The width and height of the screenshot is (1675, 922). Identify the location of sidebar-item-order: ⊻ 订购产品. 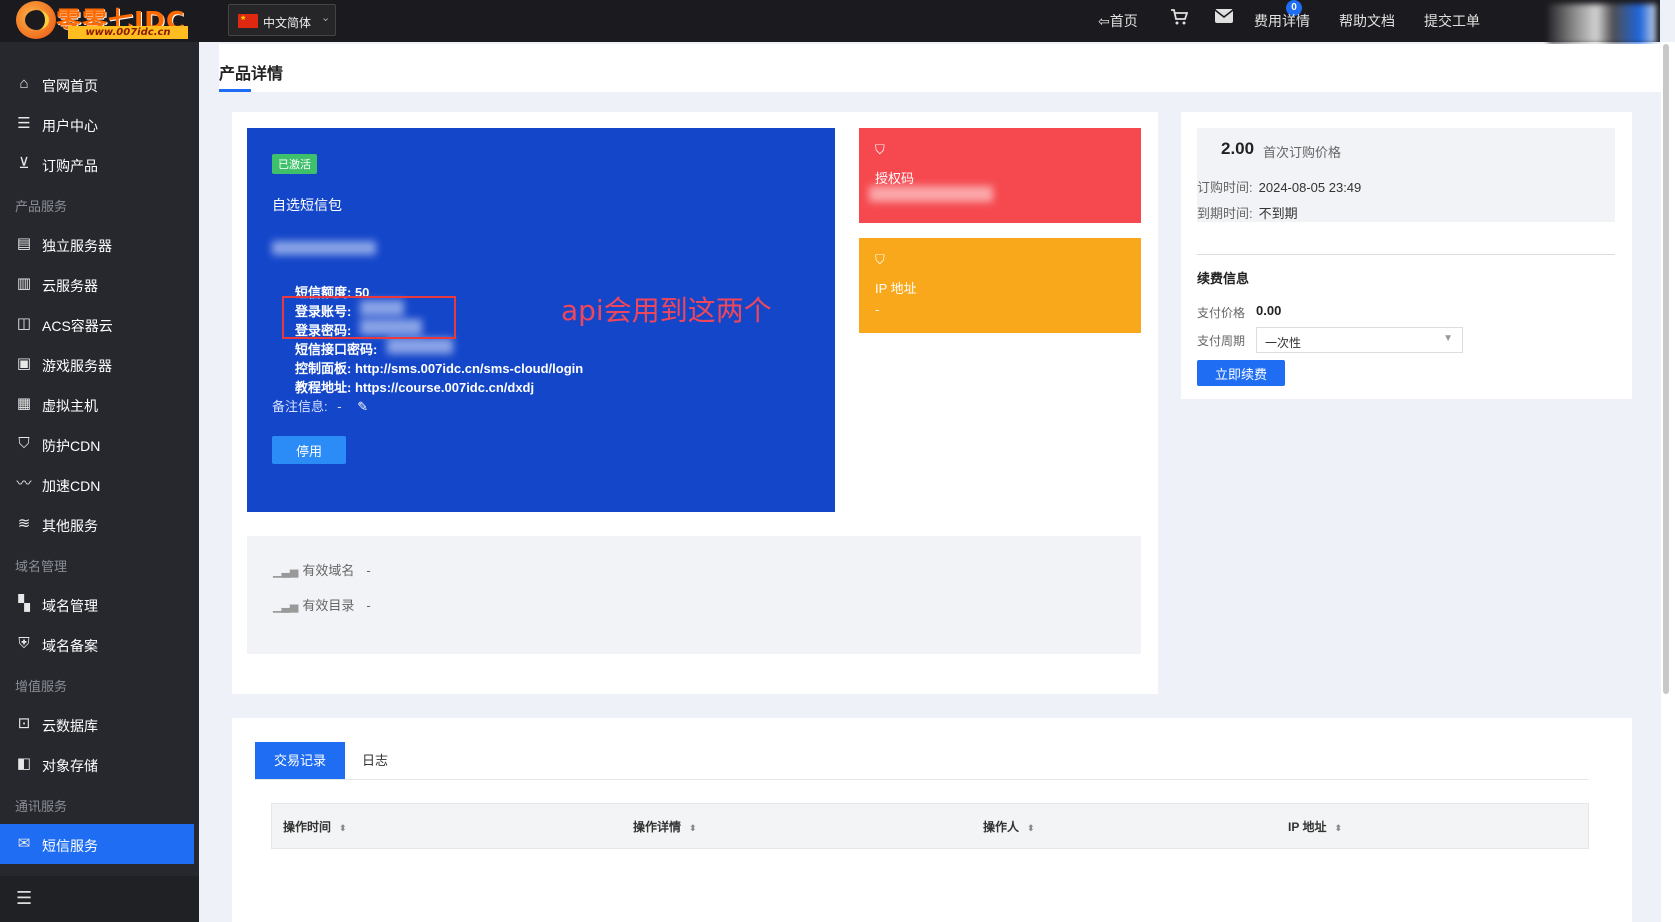
(99, 164).